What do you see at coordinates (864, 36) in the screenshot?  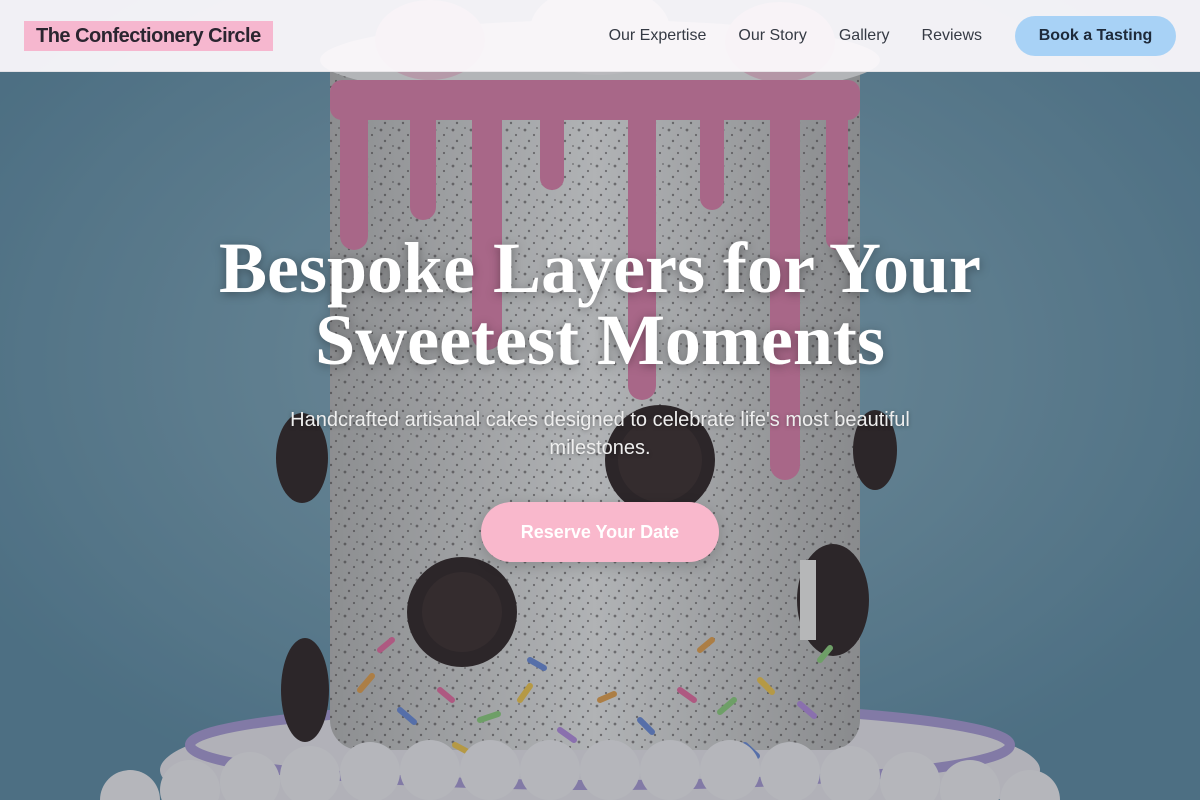 I see `nav-link-gallery: Gallery` at bounding box center [864, 36].